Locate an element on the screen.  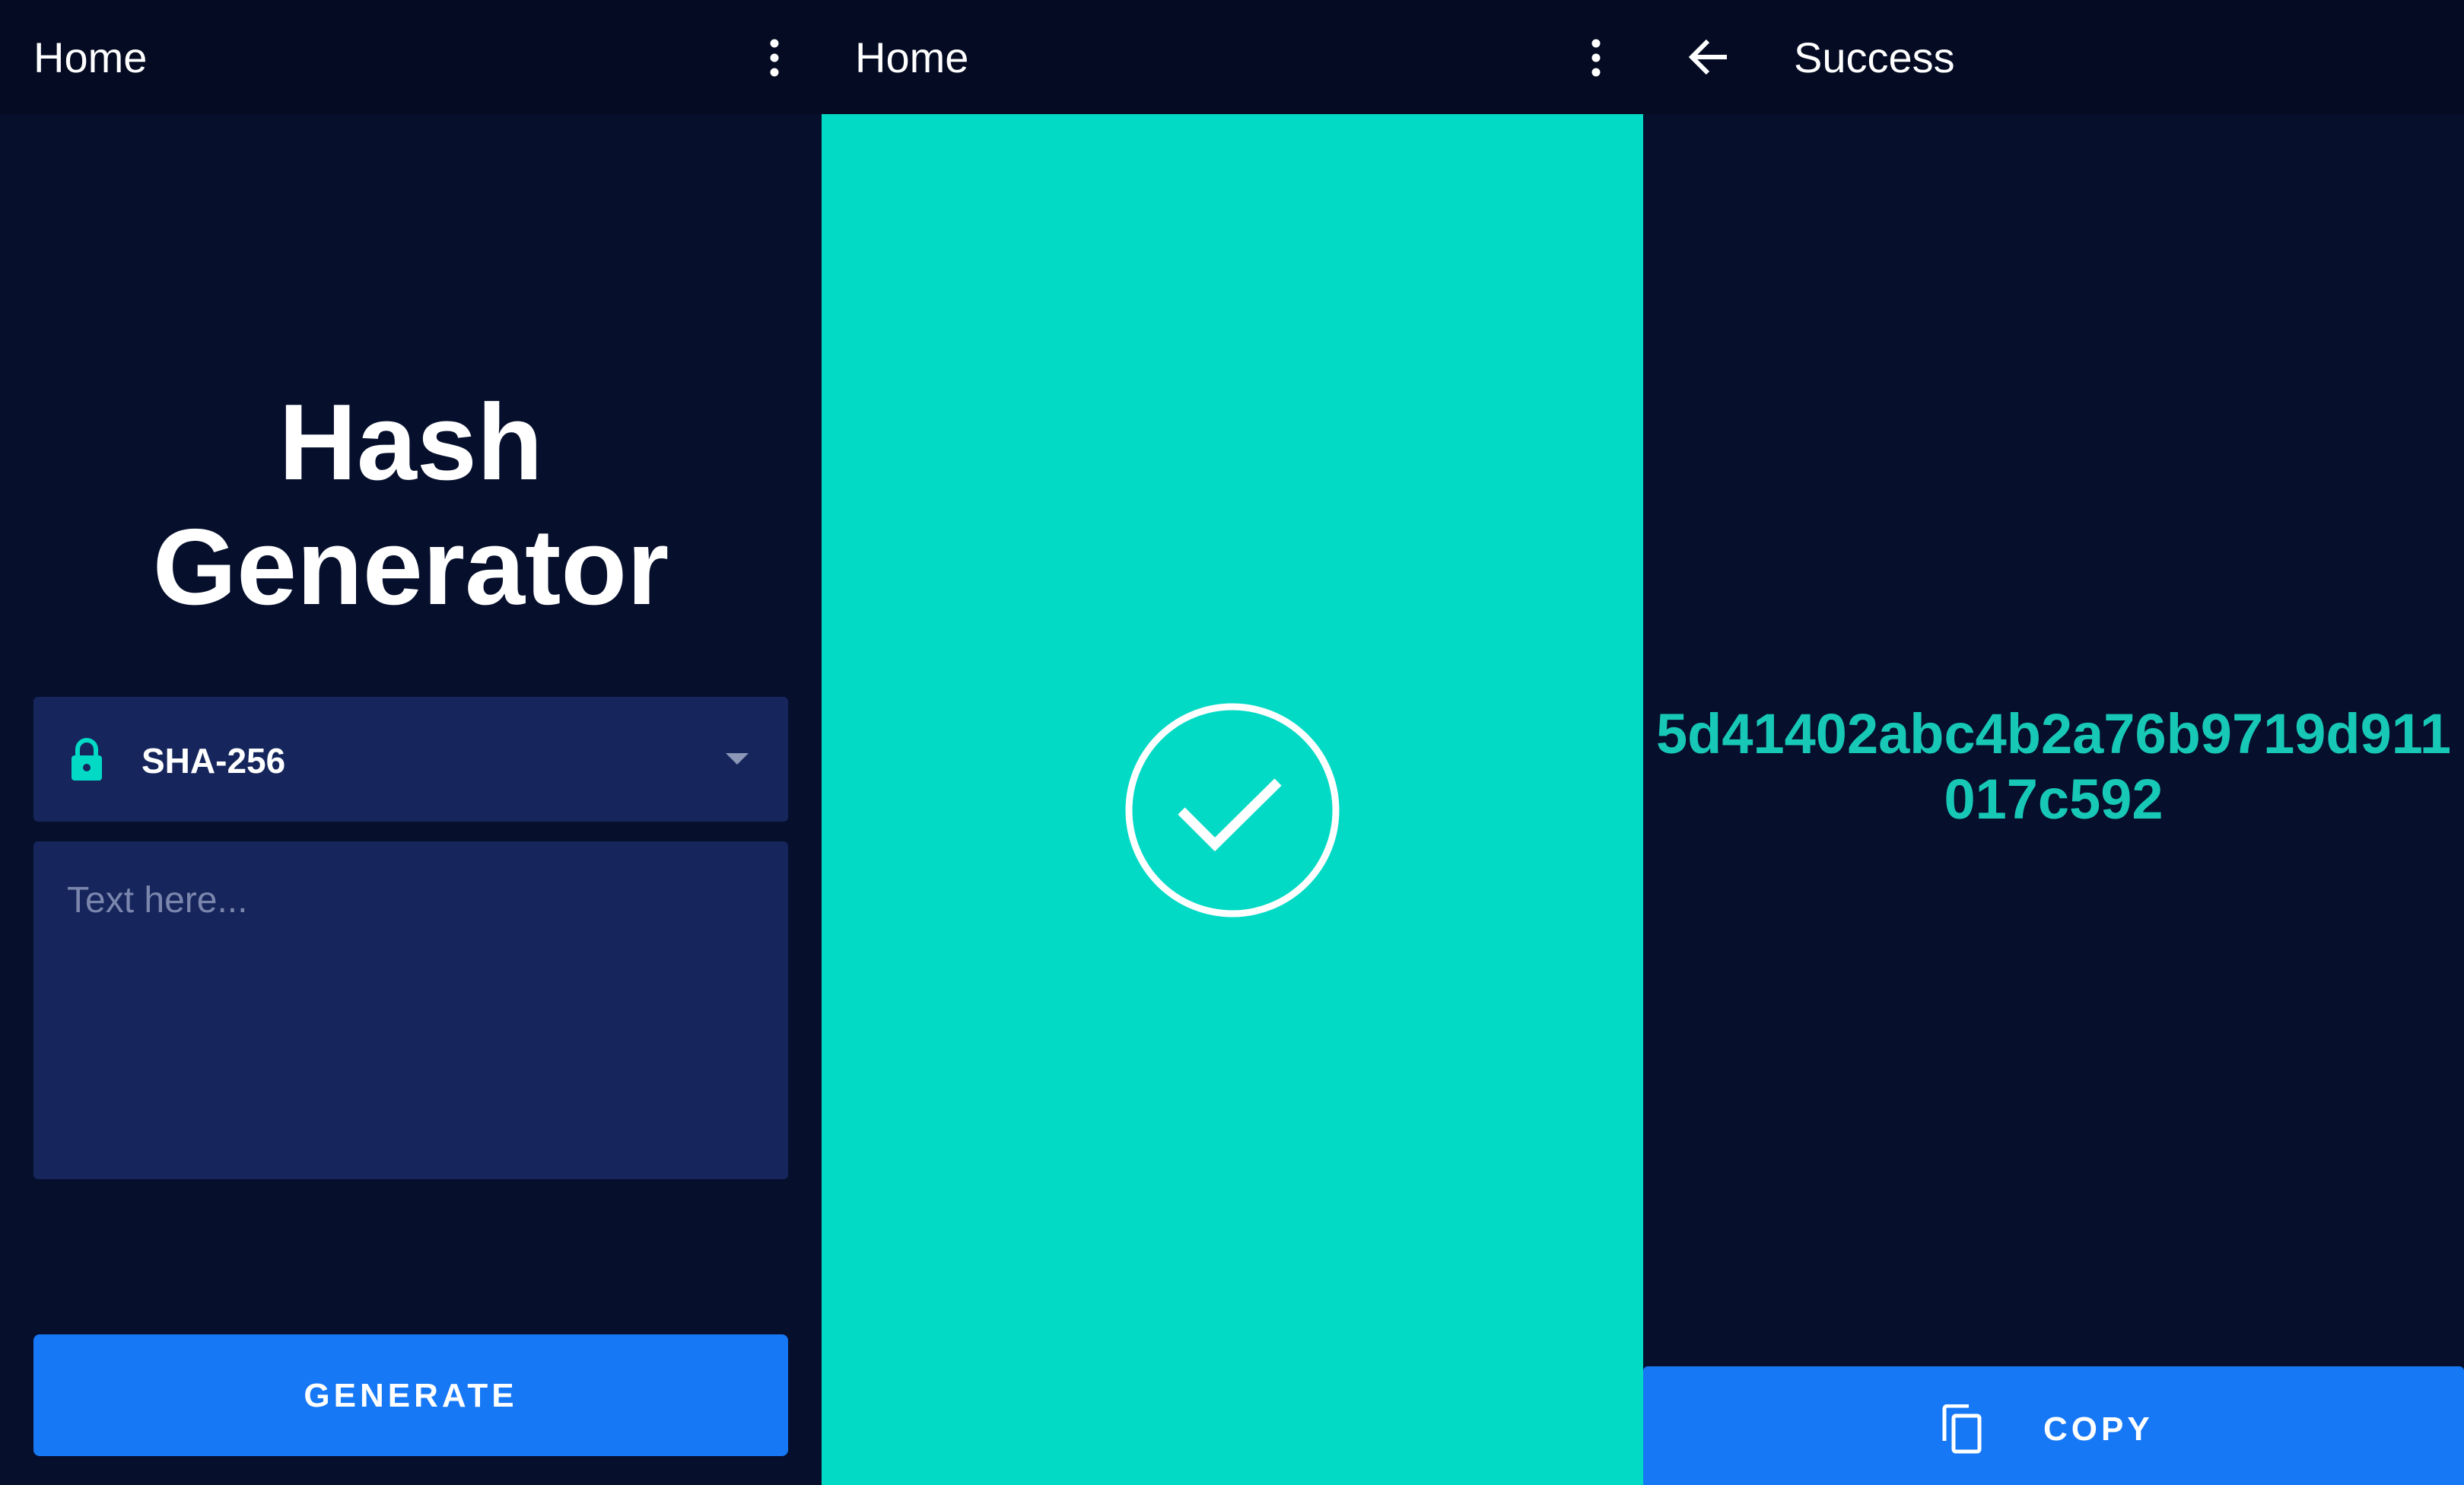
check-circle-icon is located at coordinates (1232, 811).